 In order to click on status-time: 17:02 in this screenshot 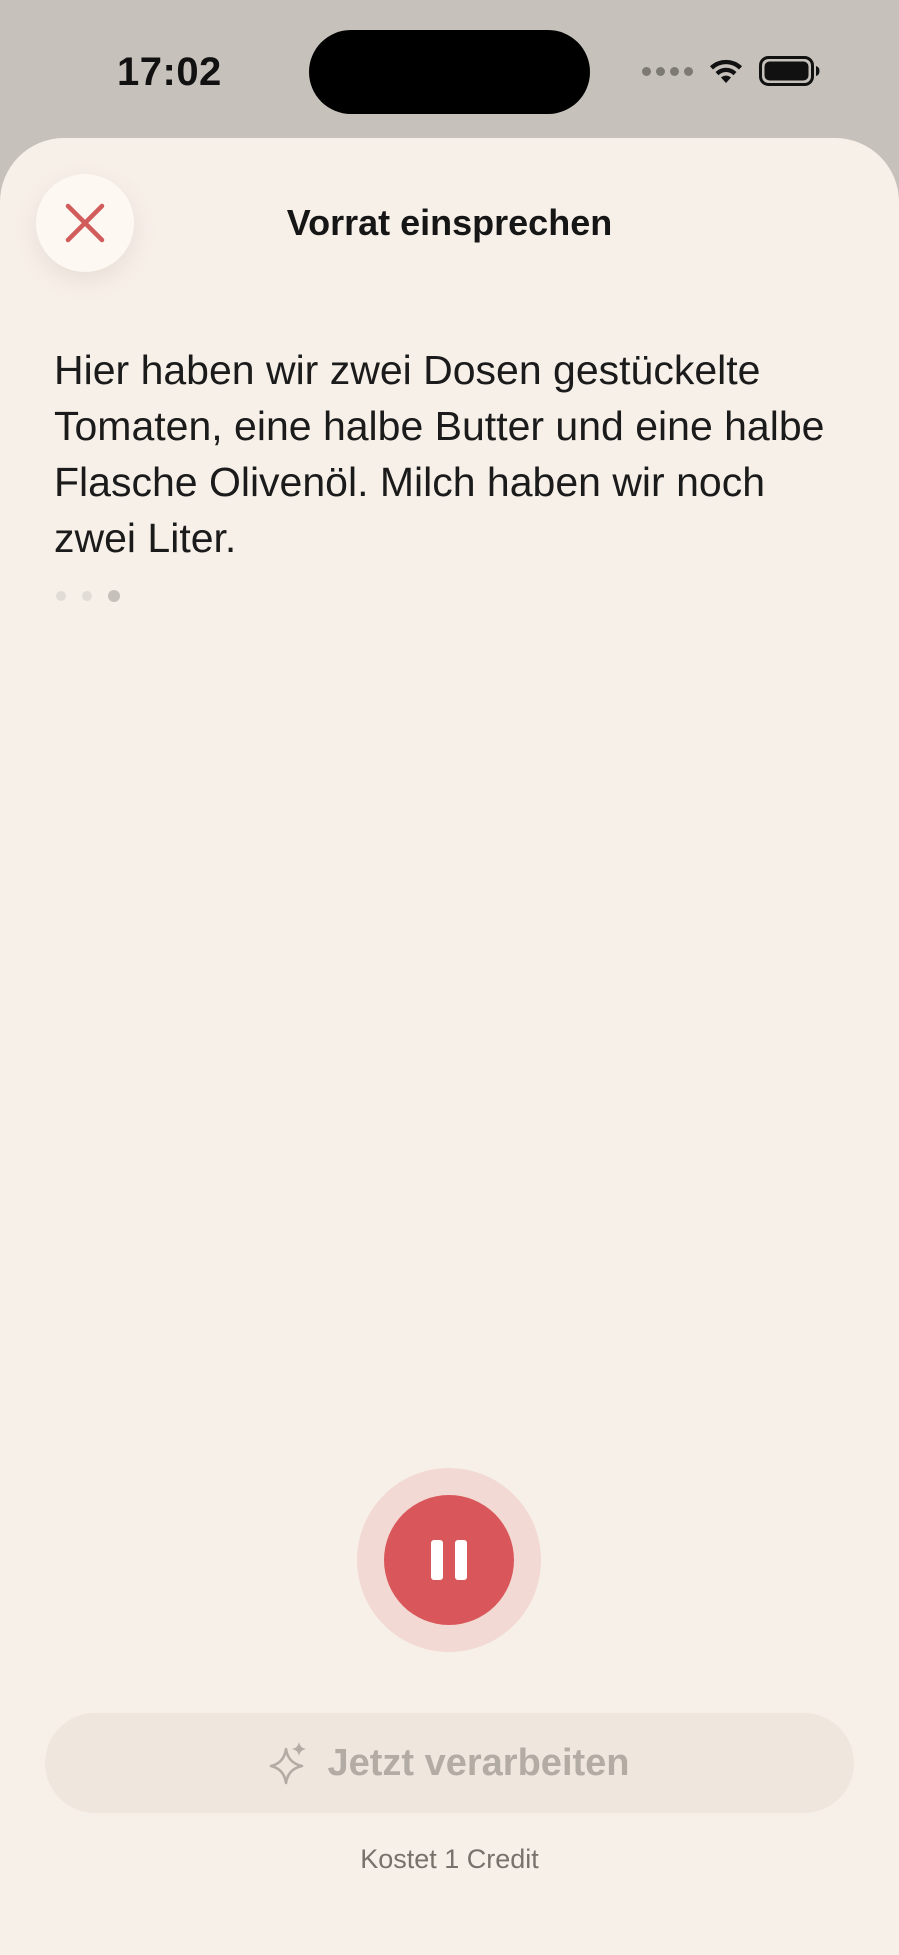, I will do `click(169, 72)`.